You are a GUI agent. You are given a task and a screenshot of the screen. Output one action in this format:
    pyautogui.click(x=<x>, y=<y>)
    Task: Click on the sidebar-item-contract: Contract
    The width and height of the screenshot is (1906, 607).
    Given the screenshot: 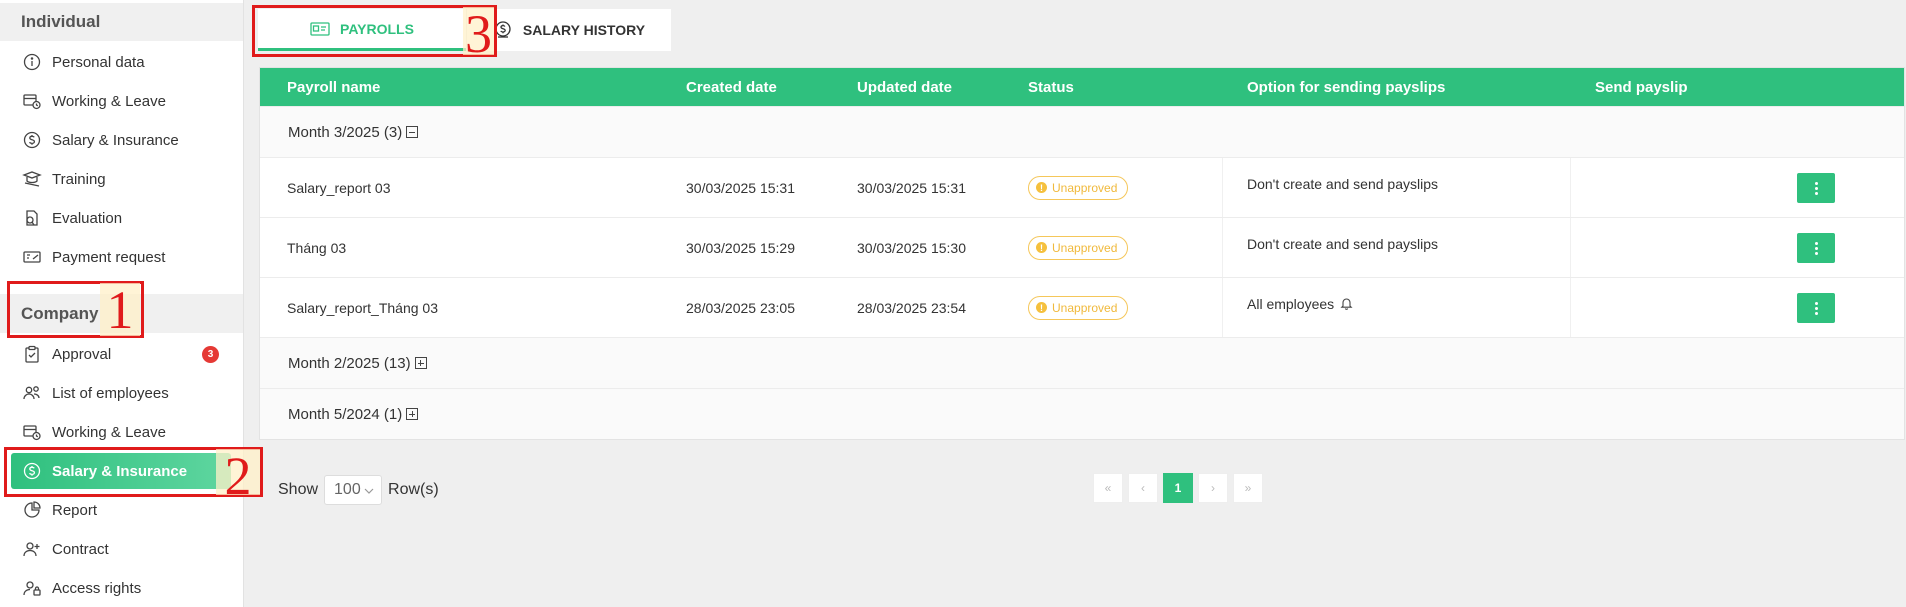 What is the action you would take?
    pyautogui.click(x=121, y=549)
    